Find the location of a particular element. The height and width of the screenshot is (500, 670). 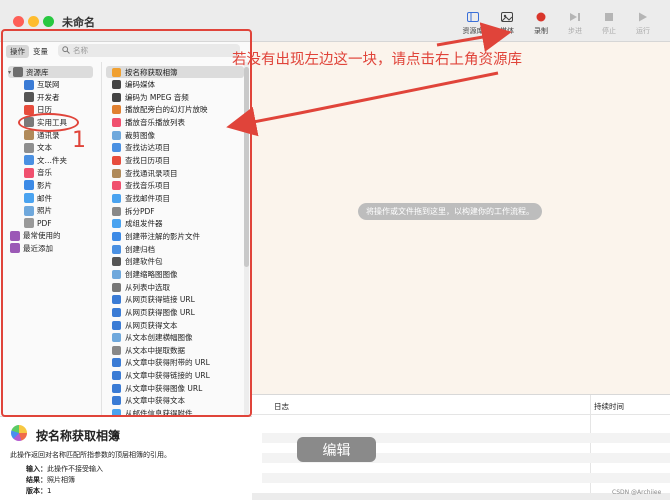

action-list-item: 创建带注解的影片文件 is located at coordinates (175, 236).